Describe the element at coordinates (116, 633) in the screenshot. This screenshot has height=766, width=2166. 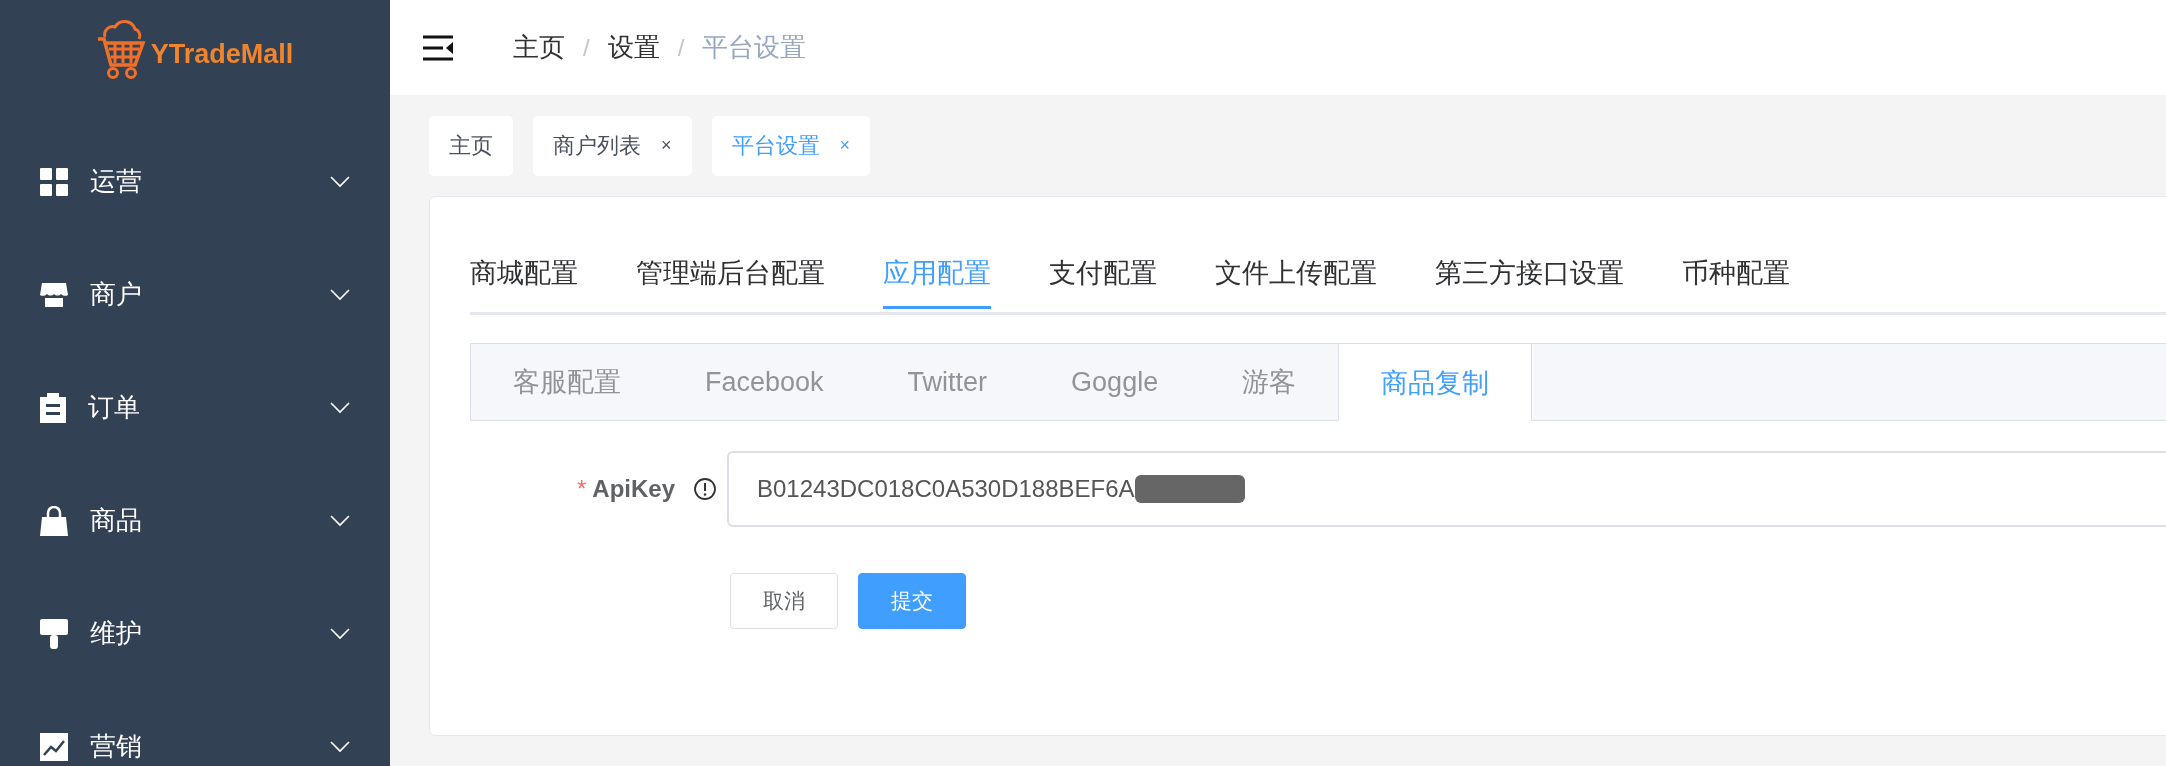
I see `sidebar-item-label: 维护` at that location.